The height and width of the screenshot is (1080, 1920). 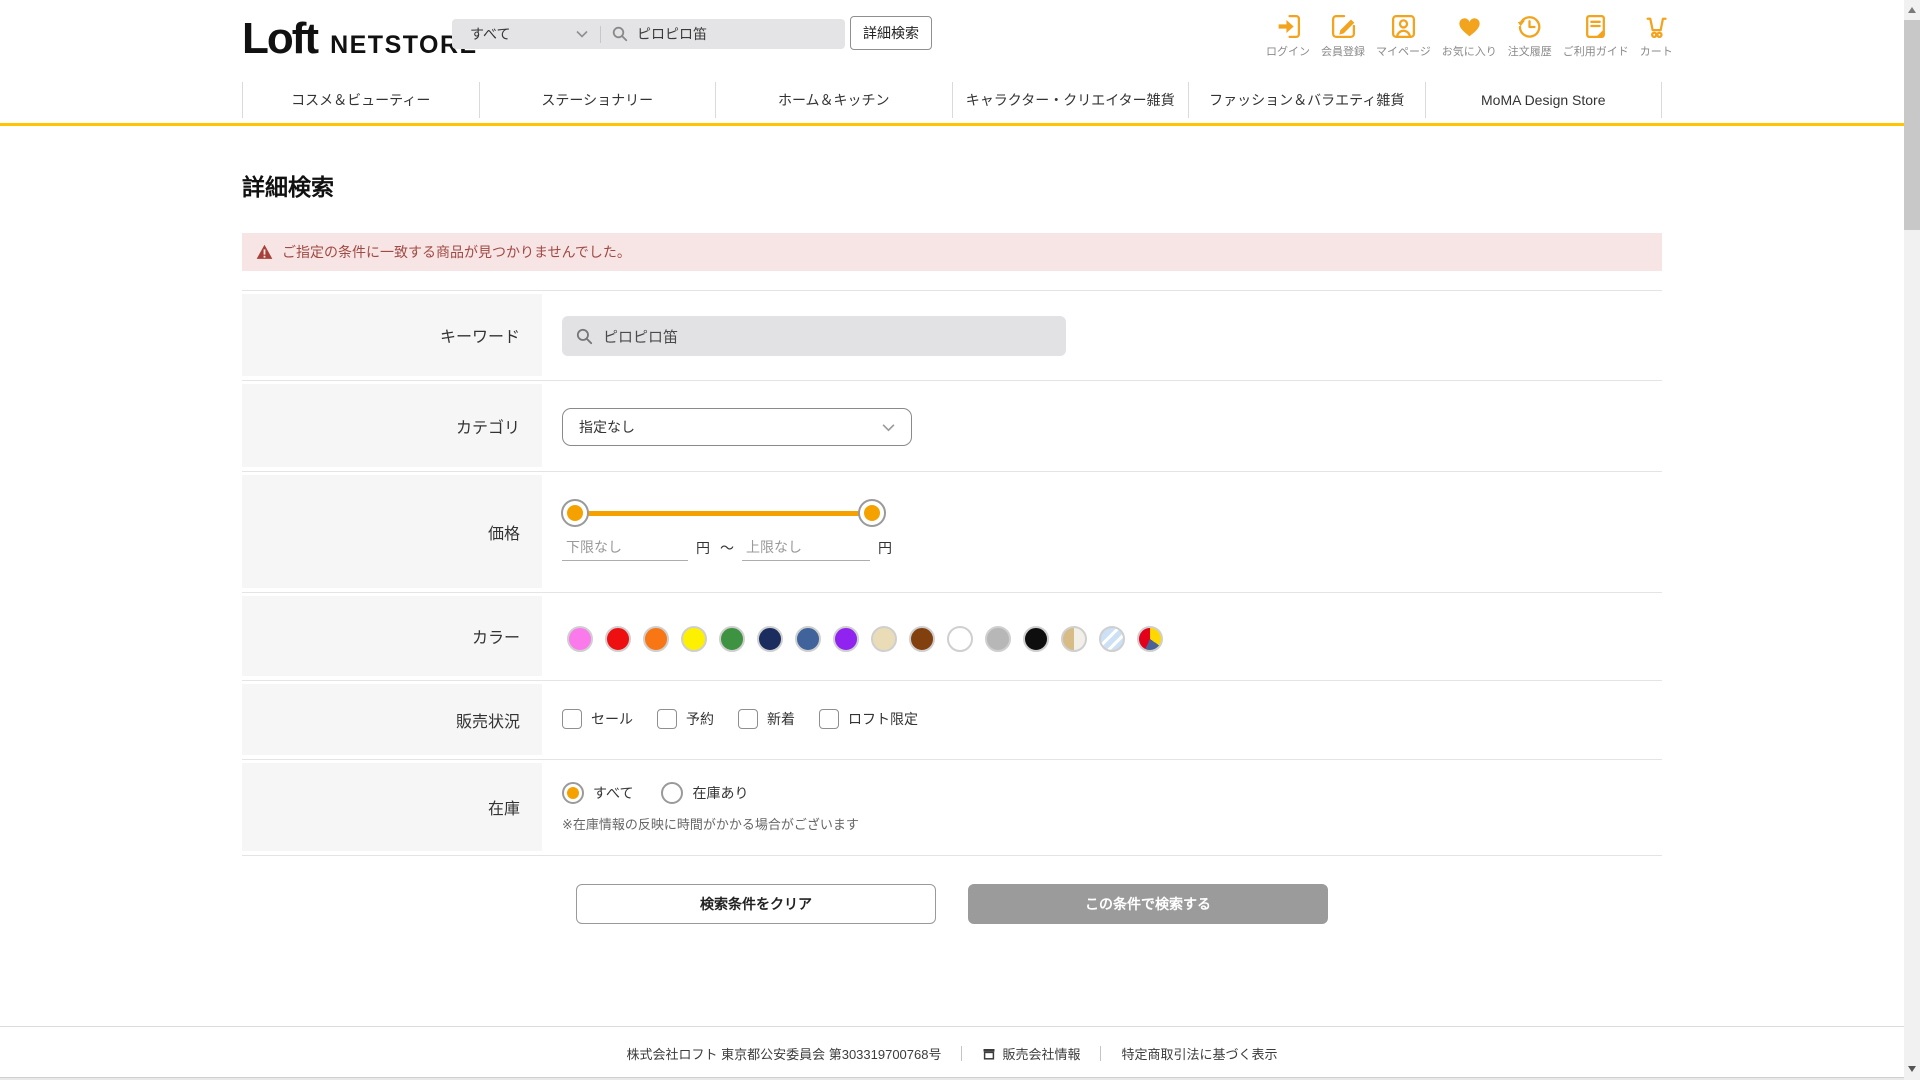 What do you see at coordinates (1036, 639) in the screenshot?
I see `color-swatch-black` at bounding box center [1036, 639].